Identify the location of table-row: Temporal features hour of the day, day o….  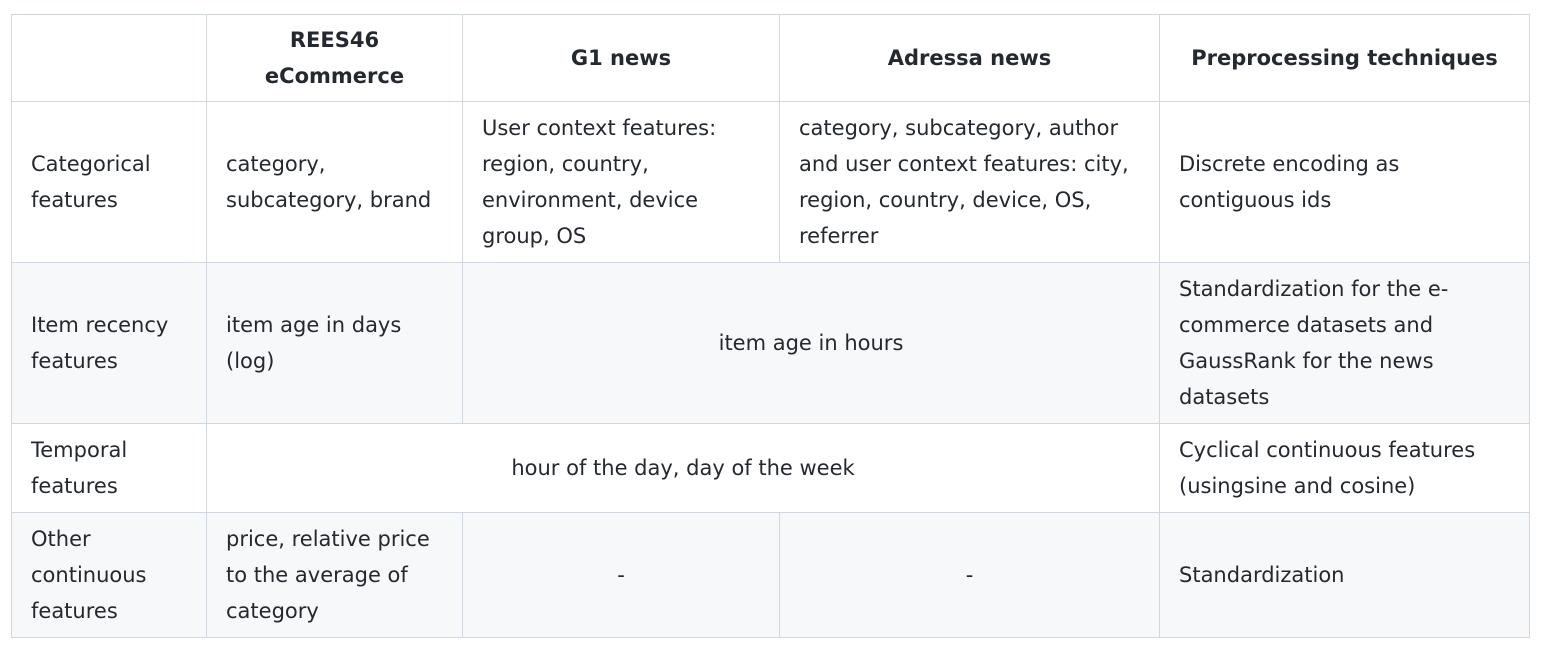
(770, 468).